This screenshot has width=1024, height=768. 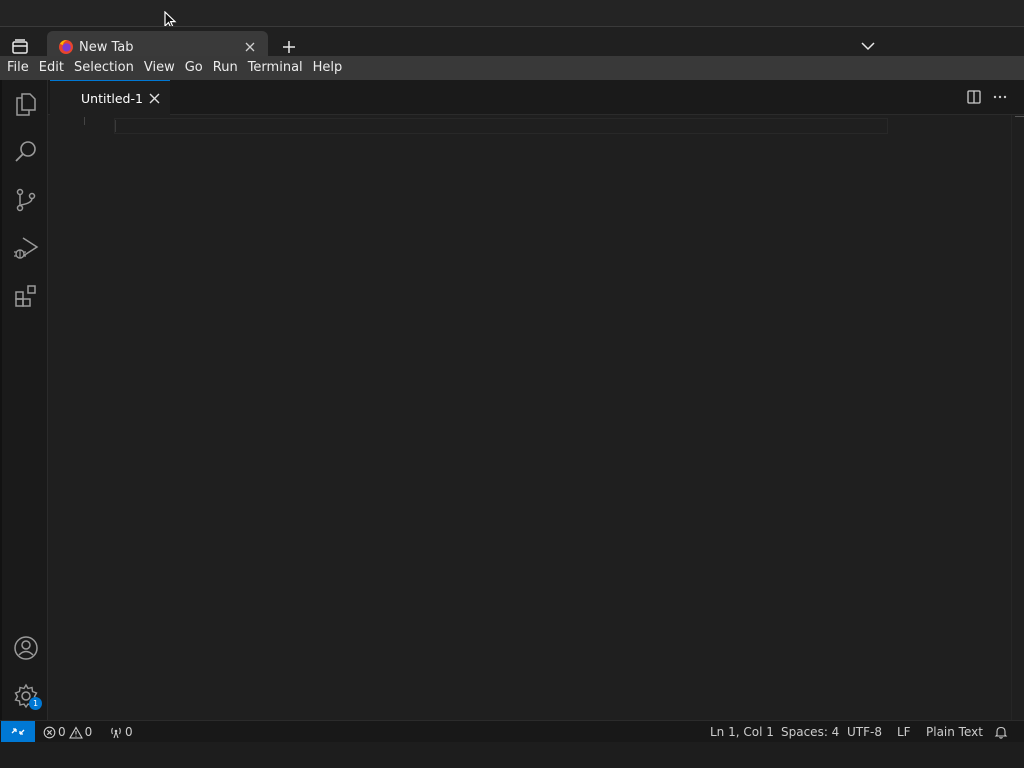 I want to click on notifications-button, so click(x=1002, y=732).